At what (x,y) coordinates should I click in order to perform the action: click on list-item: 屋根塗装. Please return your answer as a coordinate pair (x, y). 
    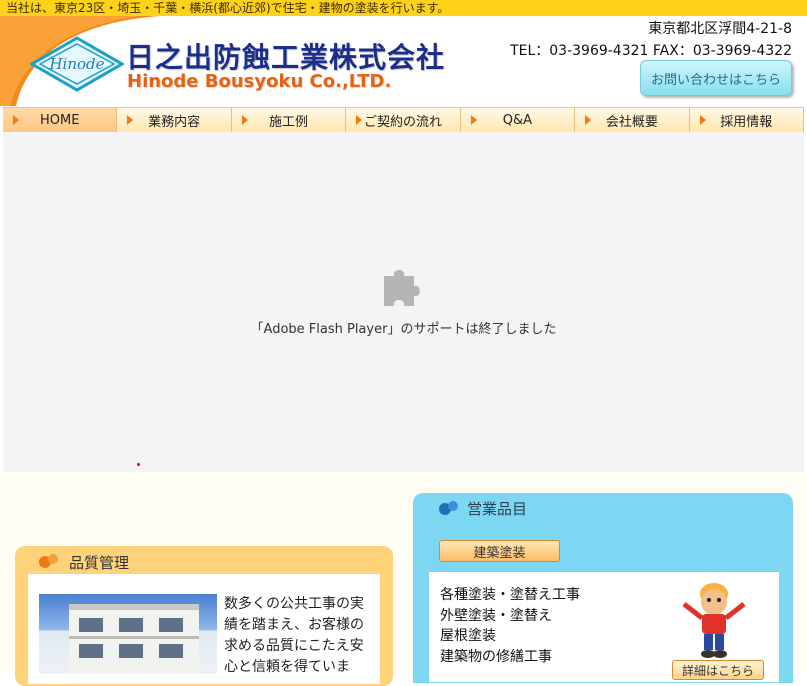
    Looking at the image, I should click on (468, 636).